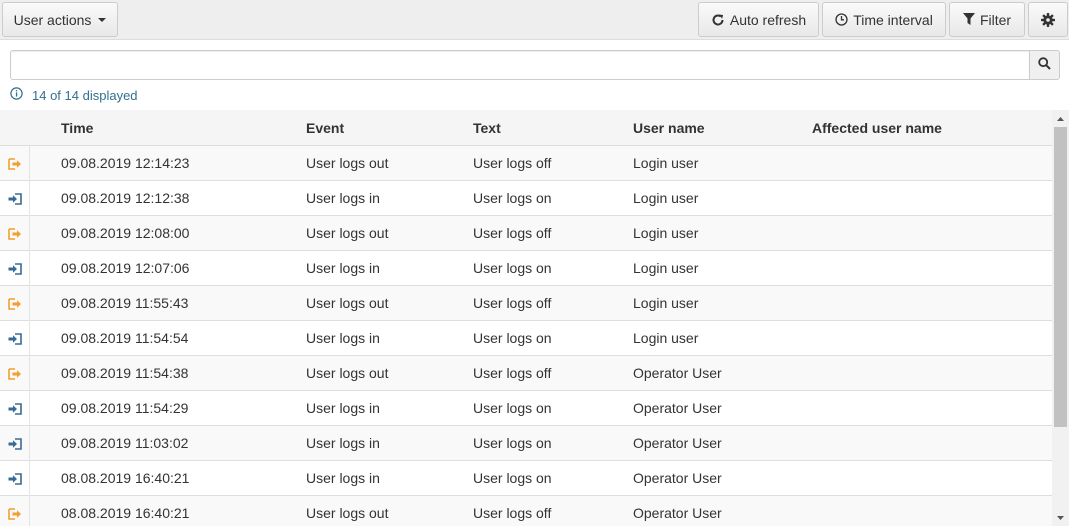 The image size is (1069, 526). Describe the element at coordinates (16, 95) in the screenshot. I see `info-icon` at that location.